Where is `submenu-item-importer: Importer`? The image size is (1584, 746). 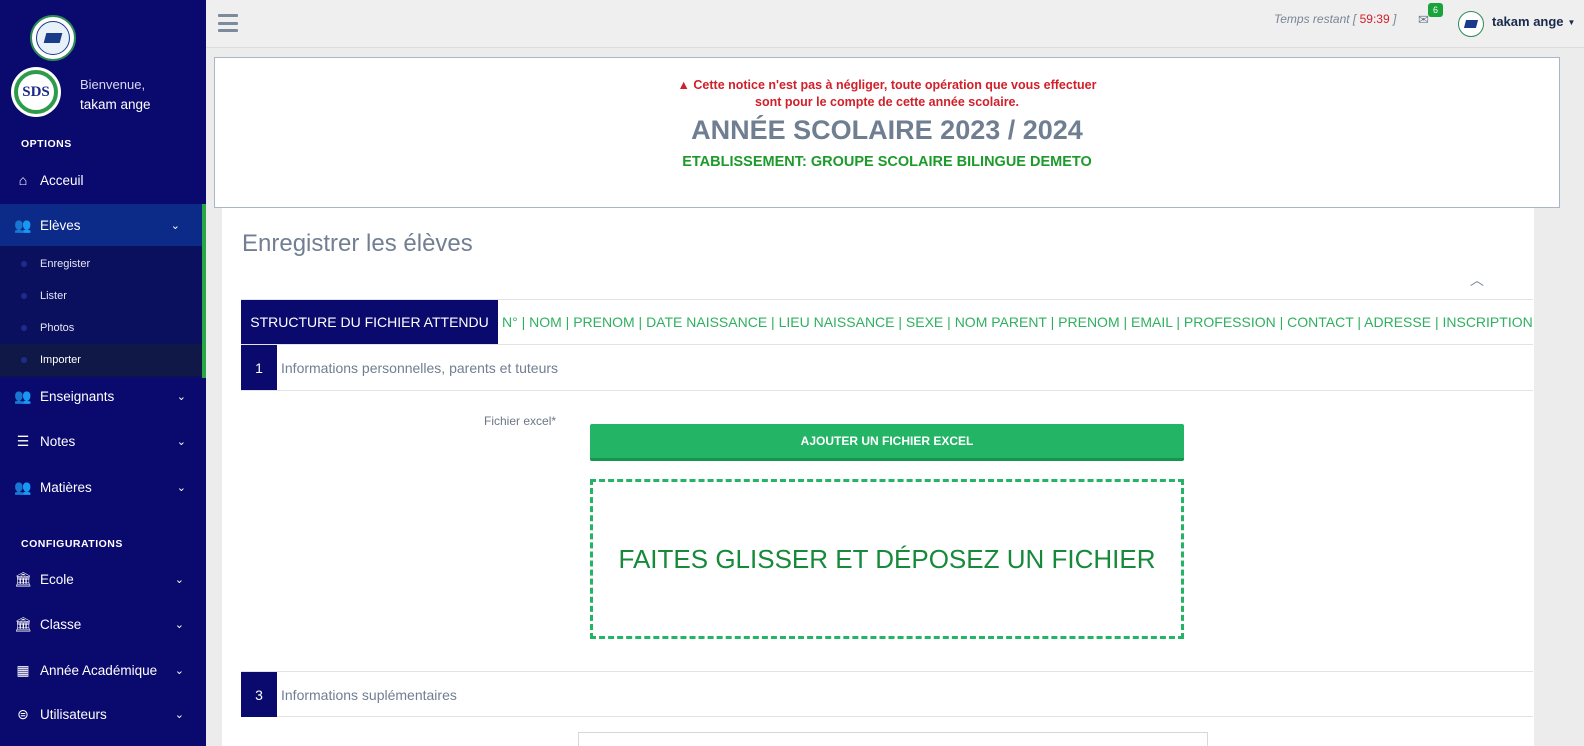
submenu-item-importer: Importer is located at coordinates (101, 360).